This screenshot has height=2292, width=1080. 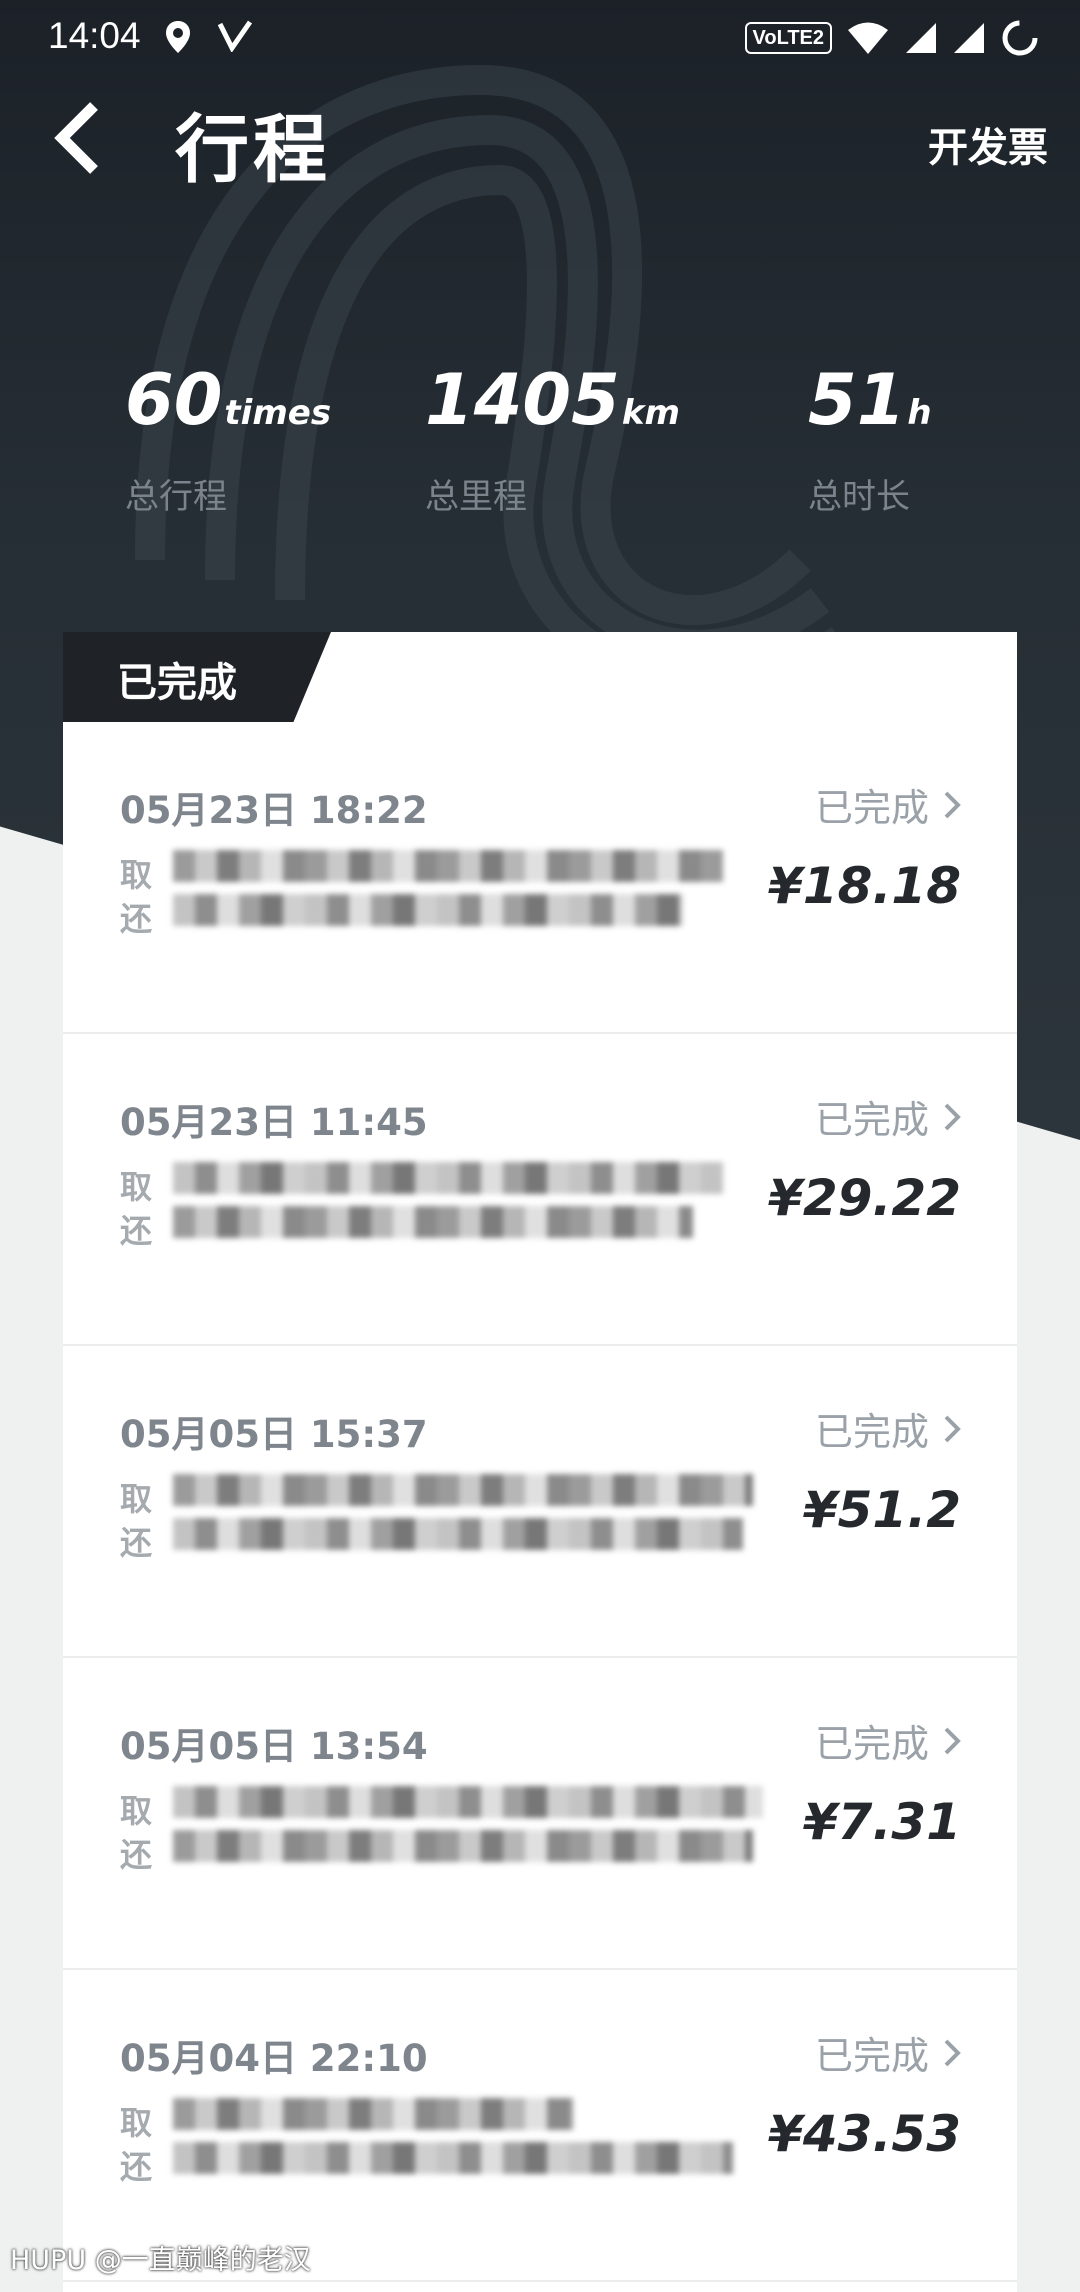 I want to click on nfc-icon, so click(x=235, y=36).